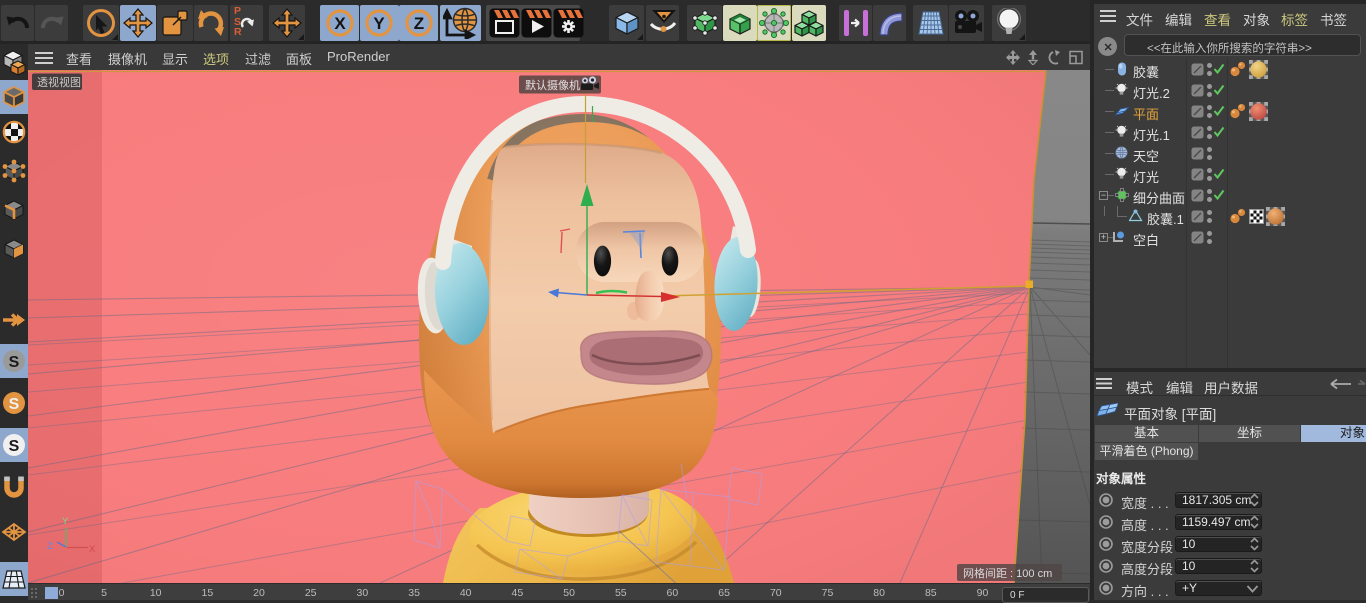  What do you see at coordinates (59, 82) in the screenshot?
I see `svg-text: 透视视图` at bounding box center [59, 82].